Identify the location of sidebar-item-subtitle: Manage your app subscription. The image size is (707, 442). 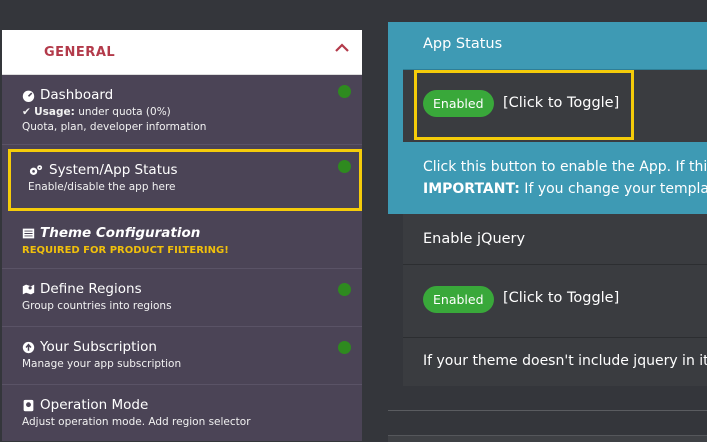
(102, 364).